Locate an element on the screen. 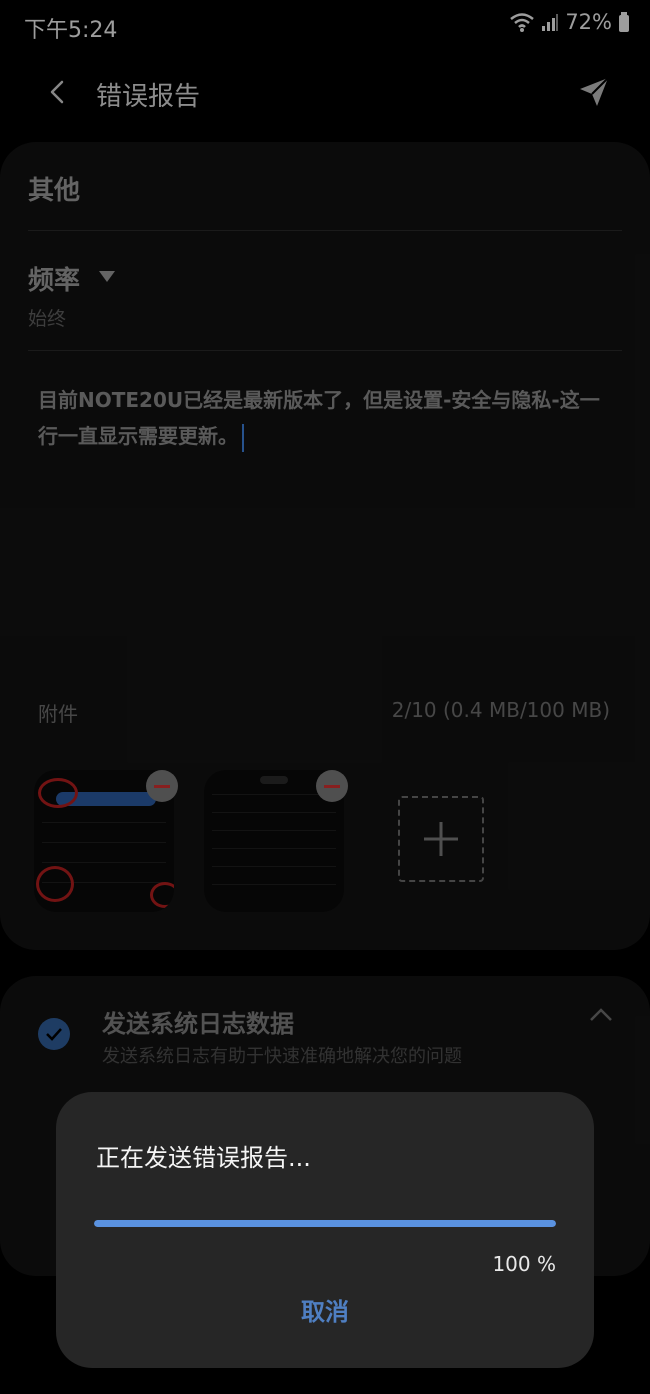 This screenshot has width=650, height=1394. progress-text: 100 % is located at coordinates (524, 1264).